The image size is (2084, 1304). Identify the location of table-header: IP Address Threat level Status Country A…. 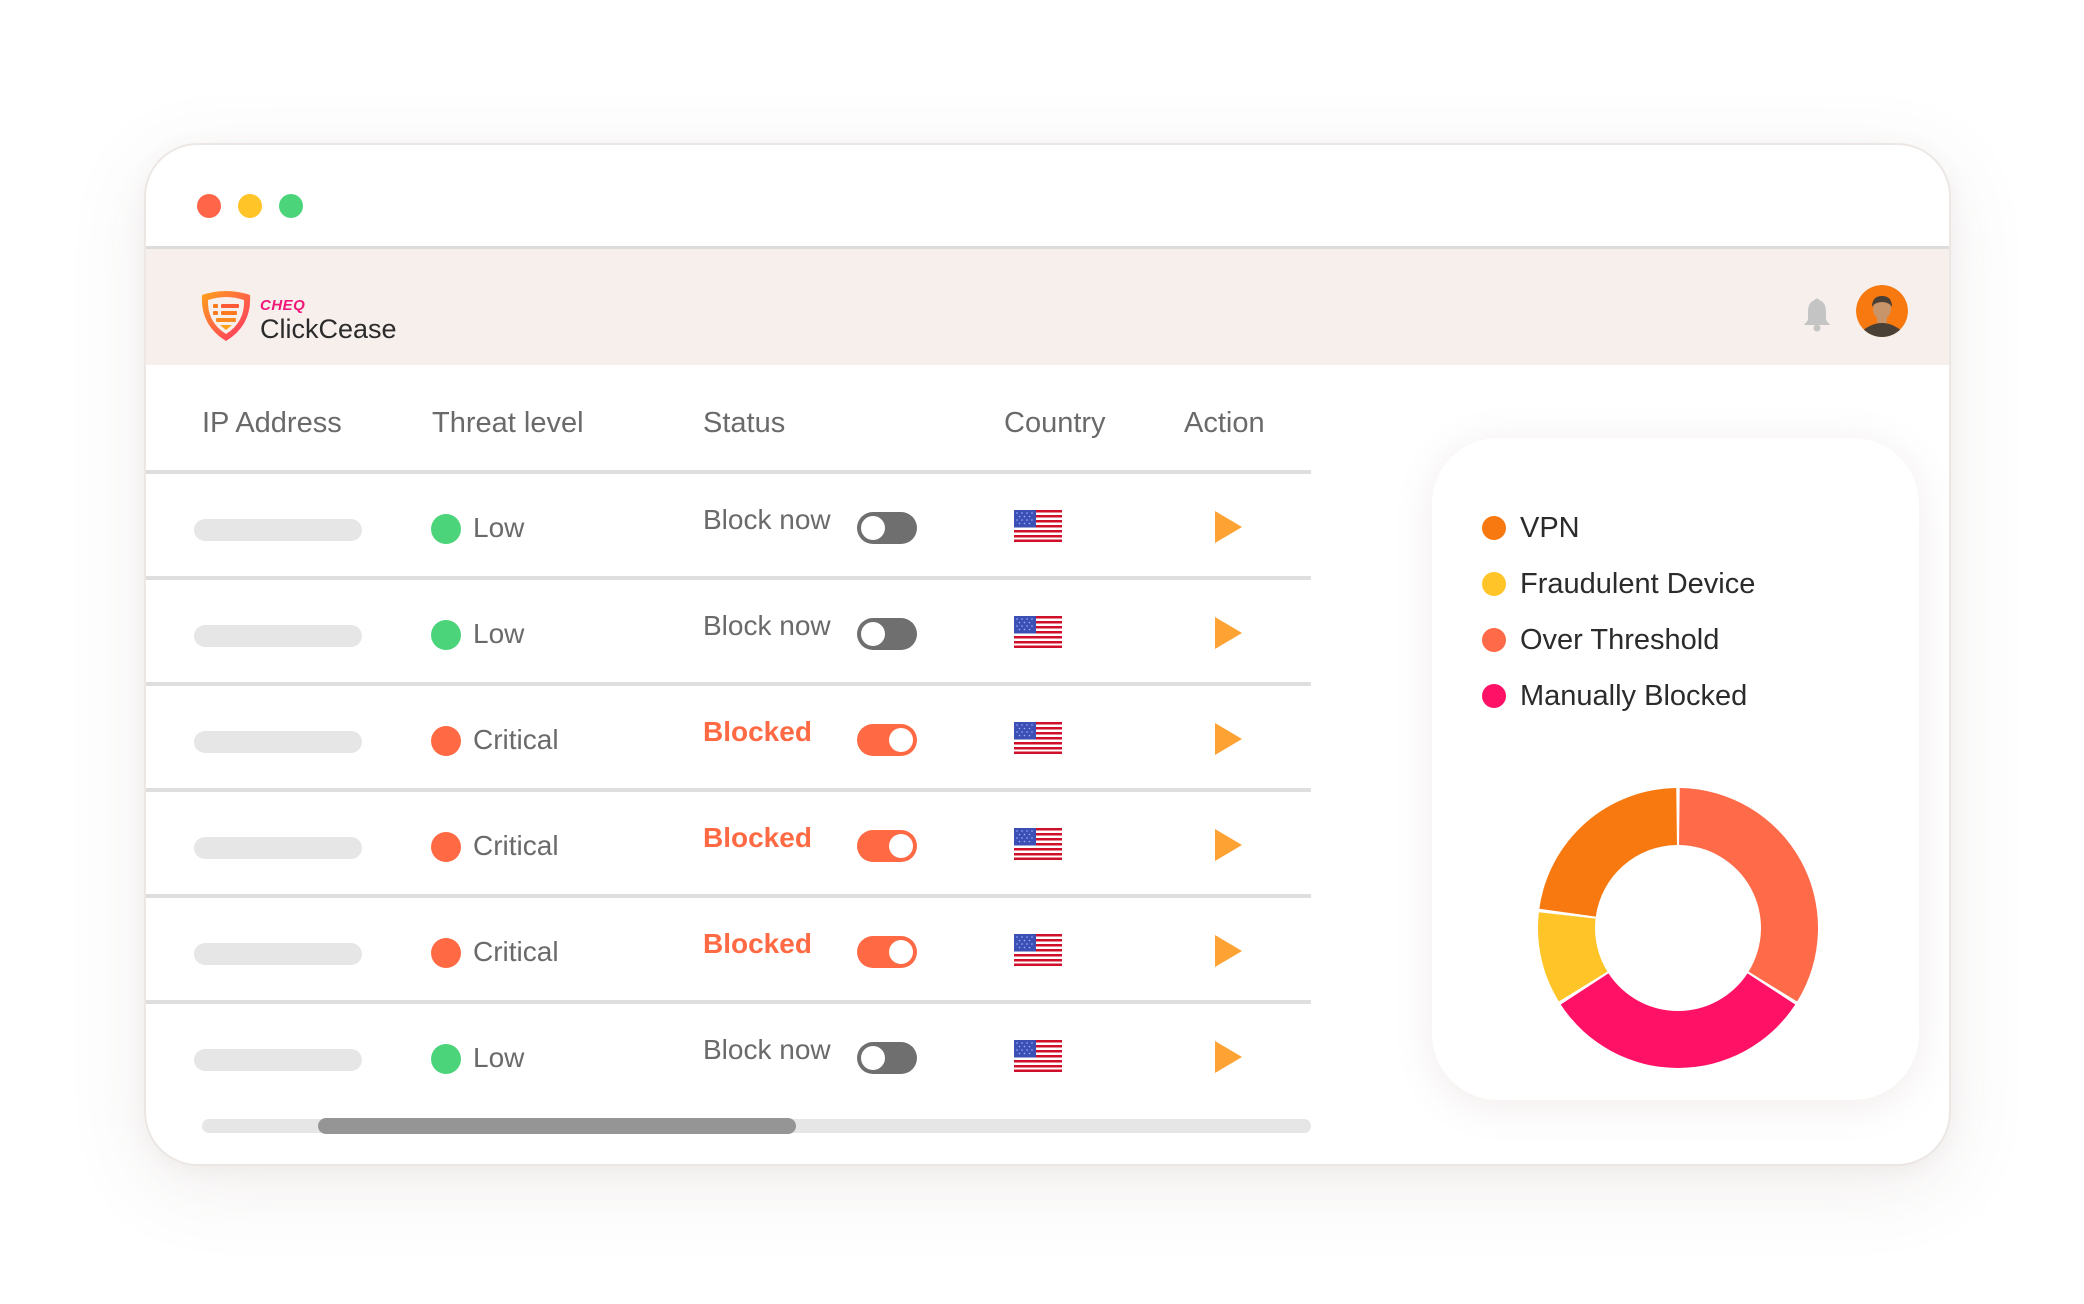
(728, 419).